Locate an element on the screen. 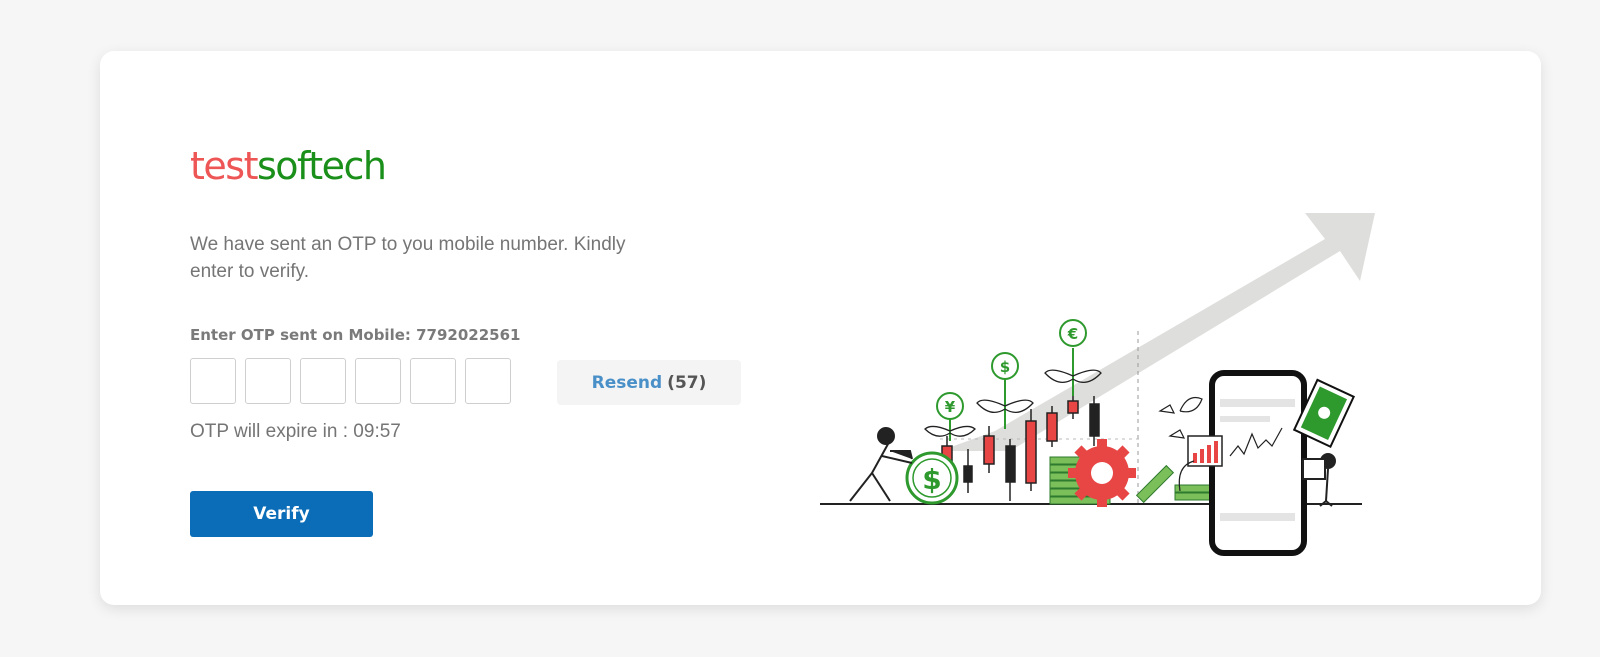 The width and height of the screenshot is (1600, 657). resend-button: Resend (57) is located at coordinates (649, 382).